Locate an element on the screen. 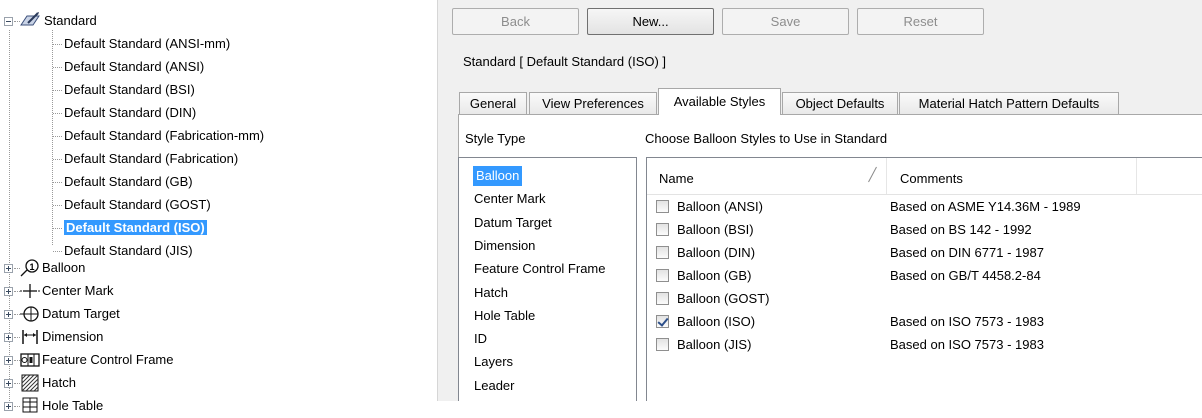 The image size is (1202, 418). hole-table-icon is located at coordinates (30, 407).